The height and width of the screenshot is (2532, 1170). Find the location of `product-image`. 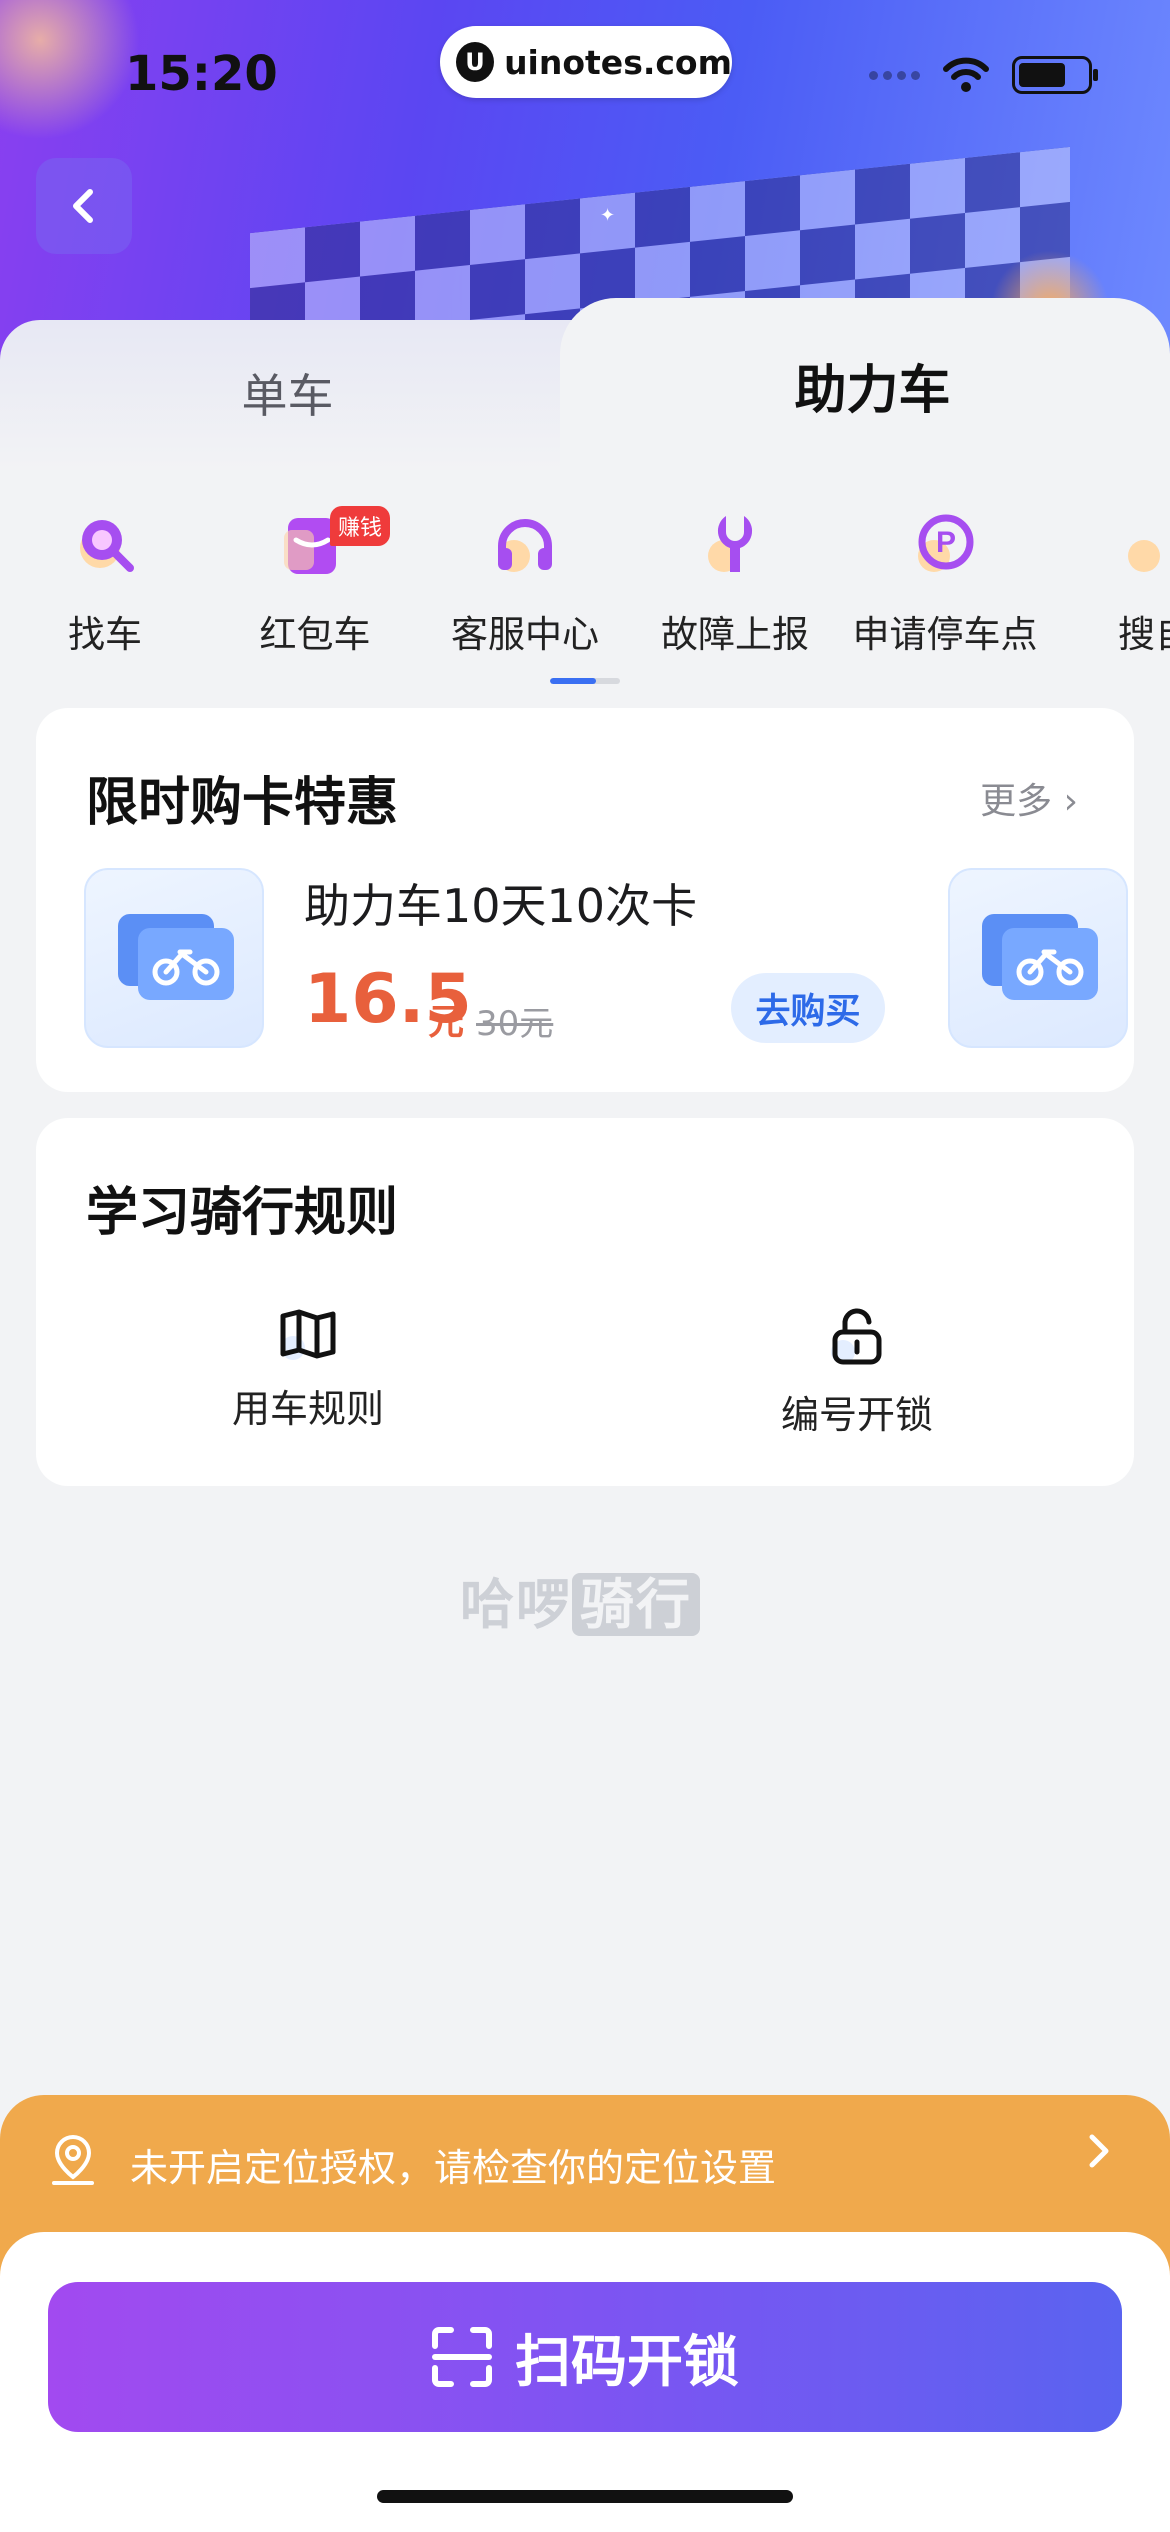

product-image is located at coordinates (174, 958).